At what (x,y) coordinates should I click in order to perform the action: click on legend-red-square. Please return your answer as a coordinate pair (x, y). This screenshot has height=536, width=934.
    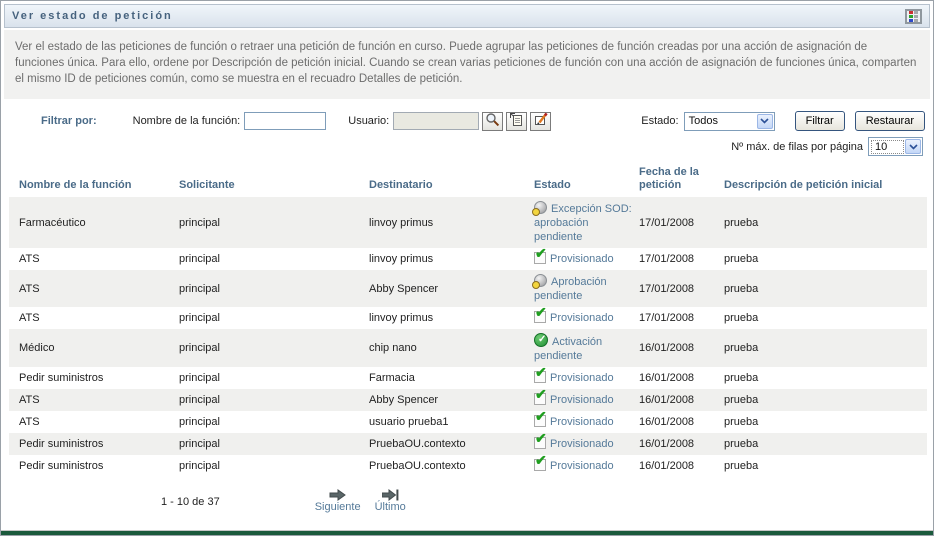
    Looking at the image, I should click on (911, 12).